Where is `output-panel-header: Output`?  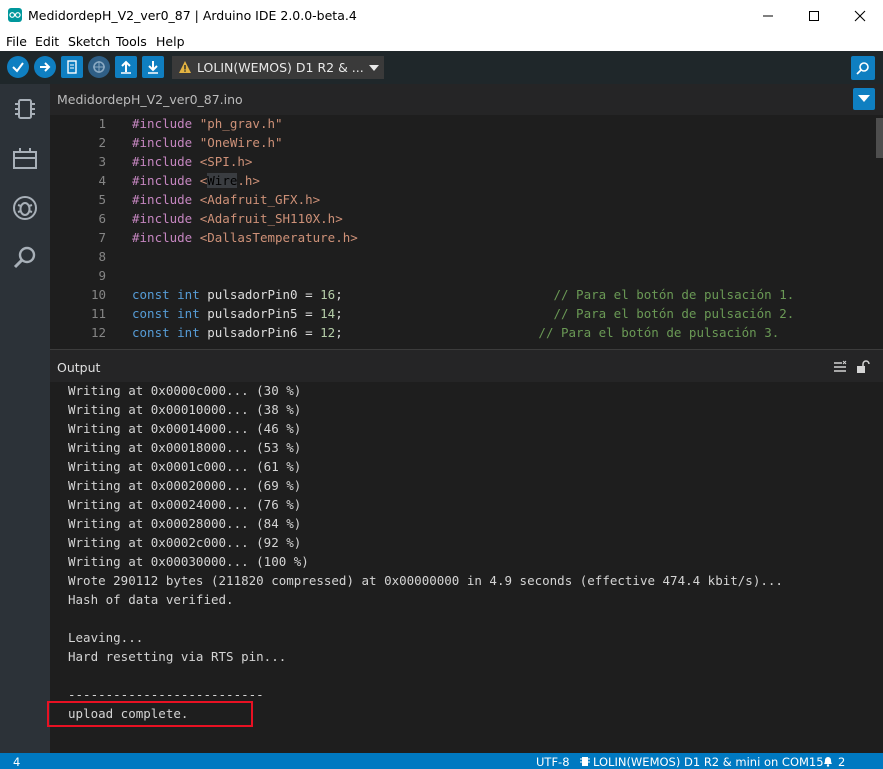 output-panel-header: Output is located at coordinates (466, 366).